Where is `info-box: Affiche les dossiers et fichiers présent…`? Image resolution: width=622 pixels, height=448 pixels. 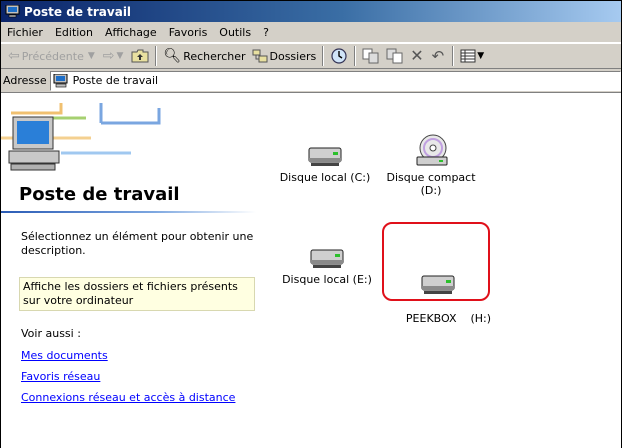 info-box: Affiche les dossiers et fichiers présent… is located at coordinates (137, 294).